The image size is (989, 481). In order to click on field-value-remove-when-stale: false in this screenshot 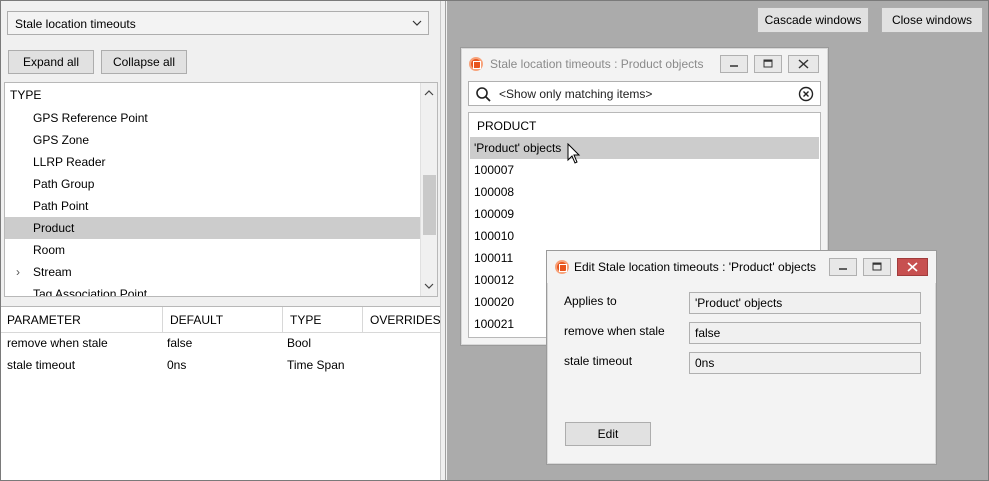, I will do `click(805, 333)`.